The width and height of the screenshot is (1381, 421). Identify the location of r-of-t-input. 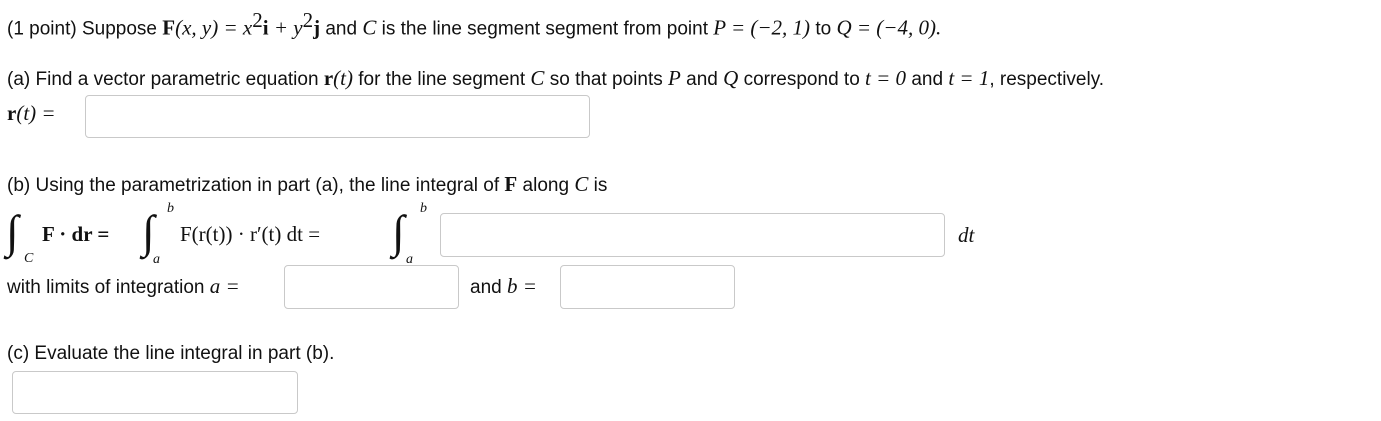
(337, 116).